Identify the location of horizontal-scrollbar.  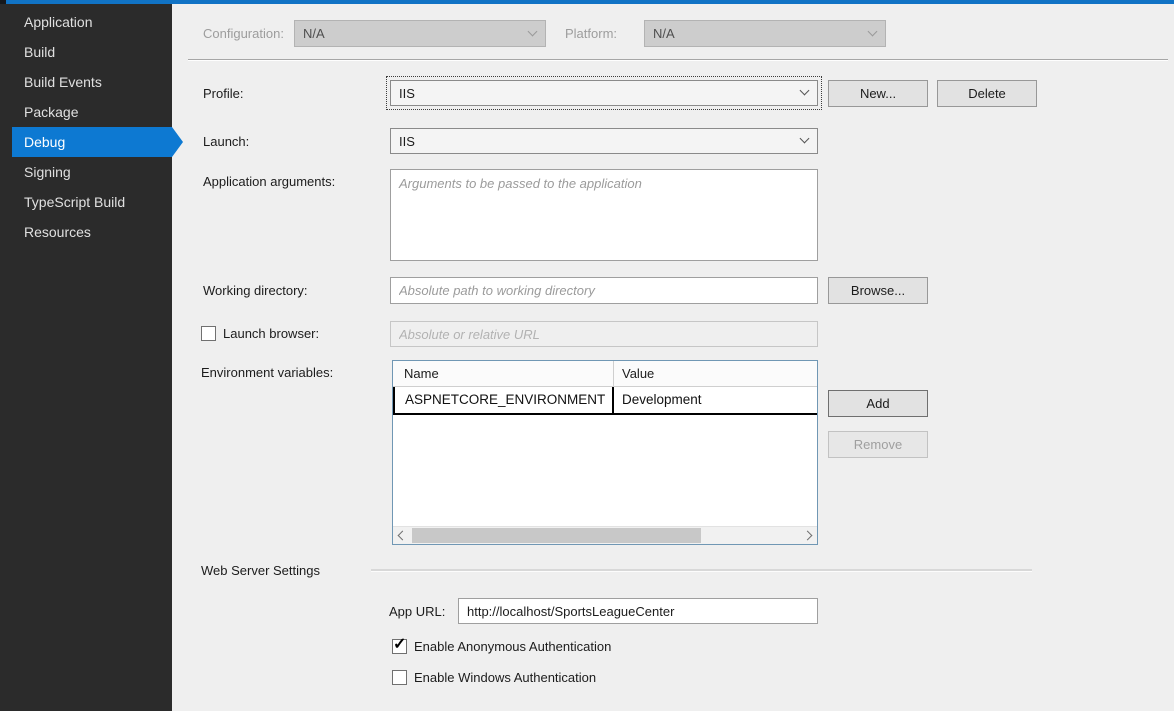
(605, 535).